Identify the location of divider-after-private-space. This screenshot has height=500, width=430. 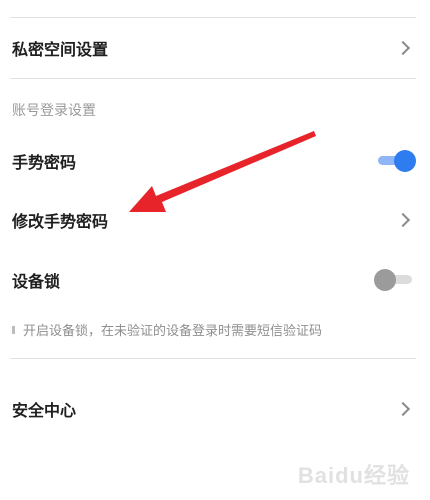
(213, 78).